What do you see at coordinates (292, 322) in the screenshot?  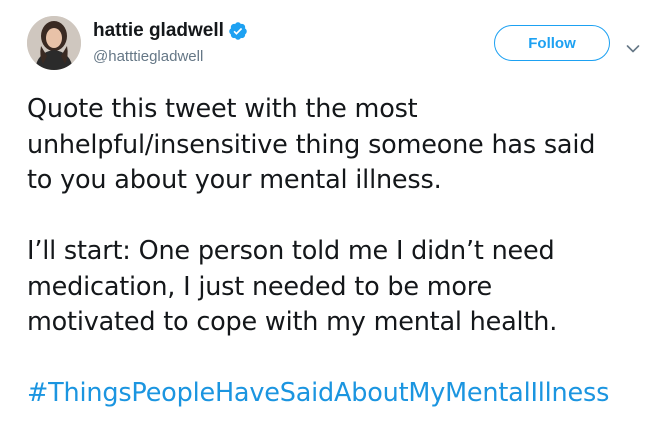 I see `tweet-text-line: motivated to cope with my mental health.` at bounding box center [292, 322].